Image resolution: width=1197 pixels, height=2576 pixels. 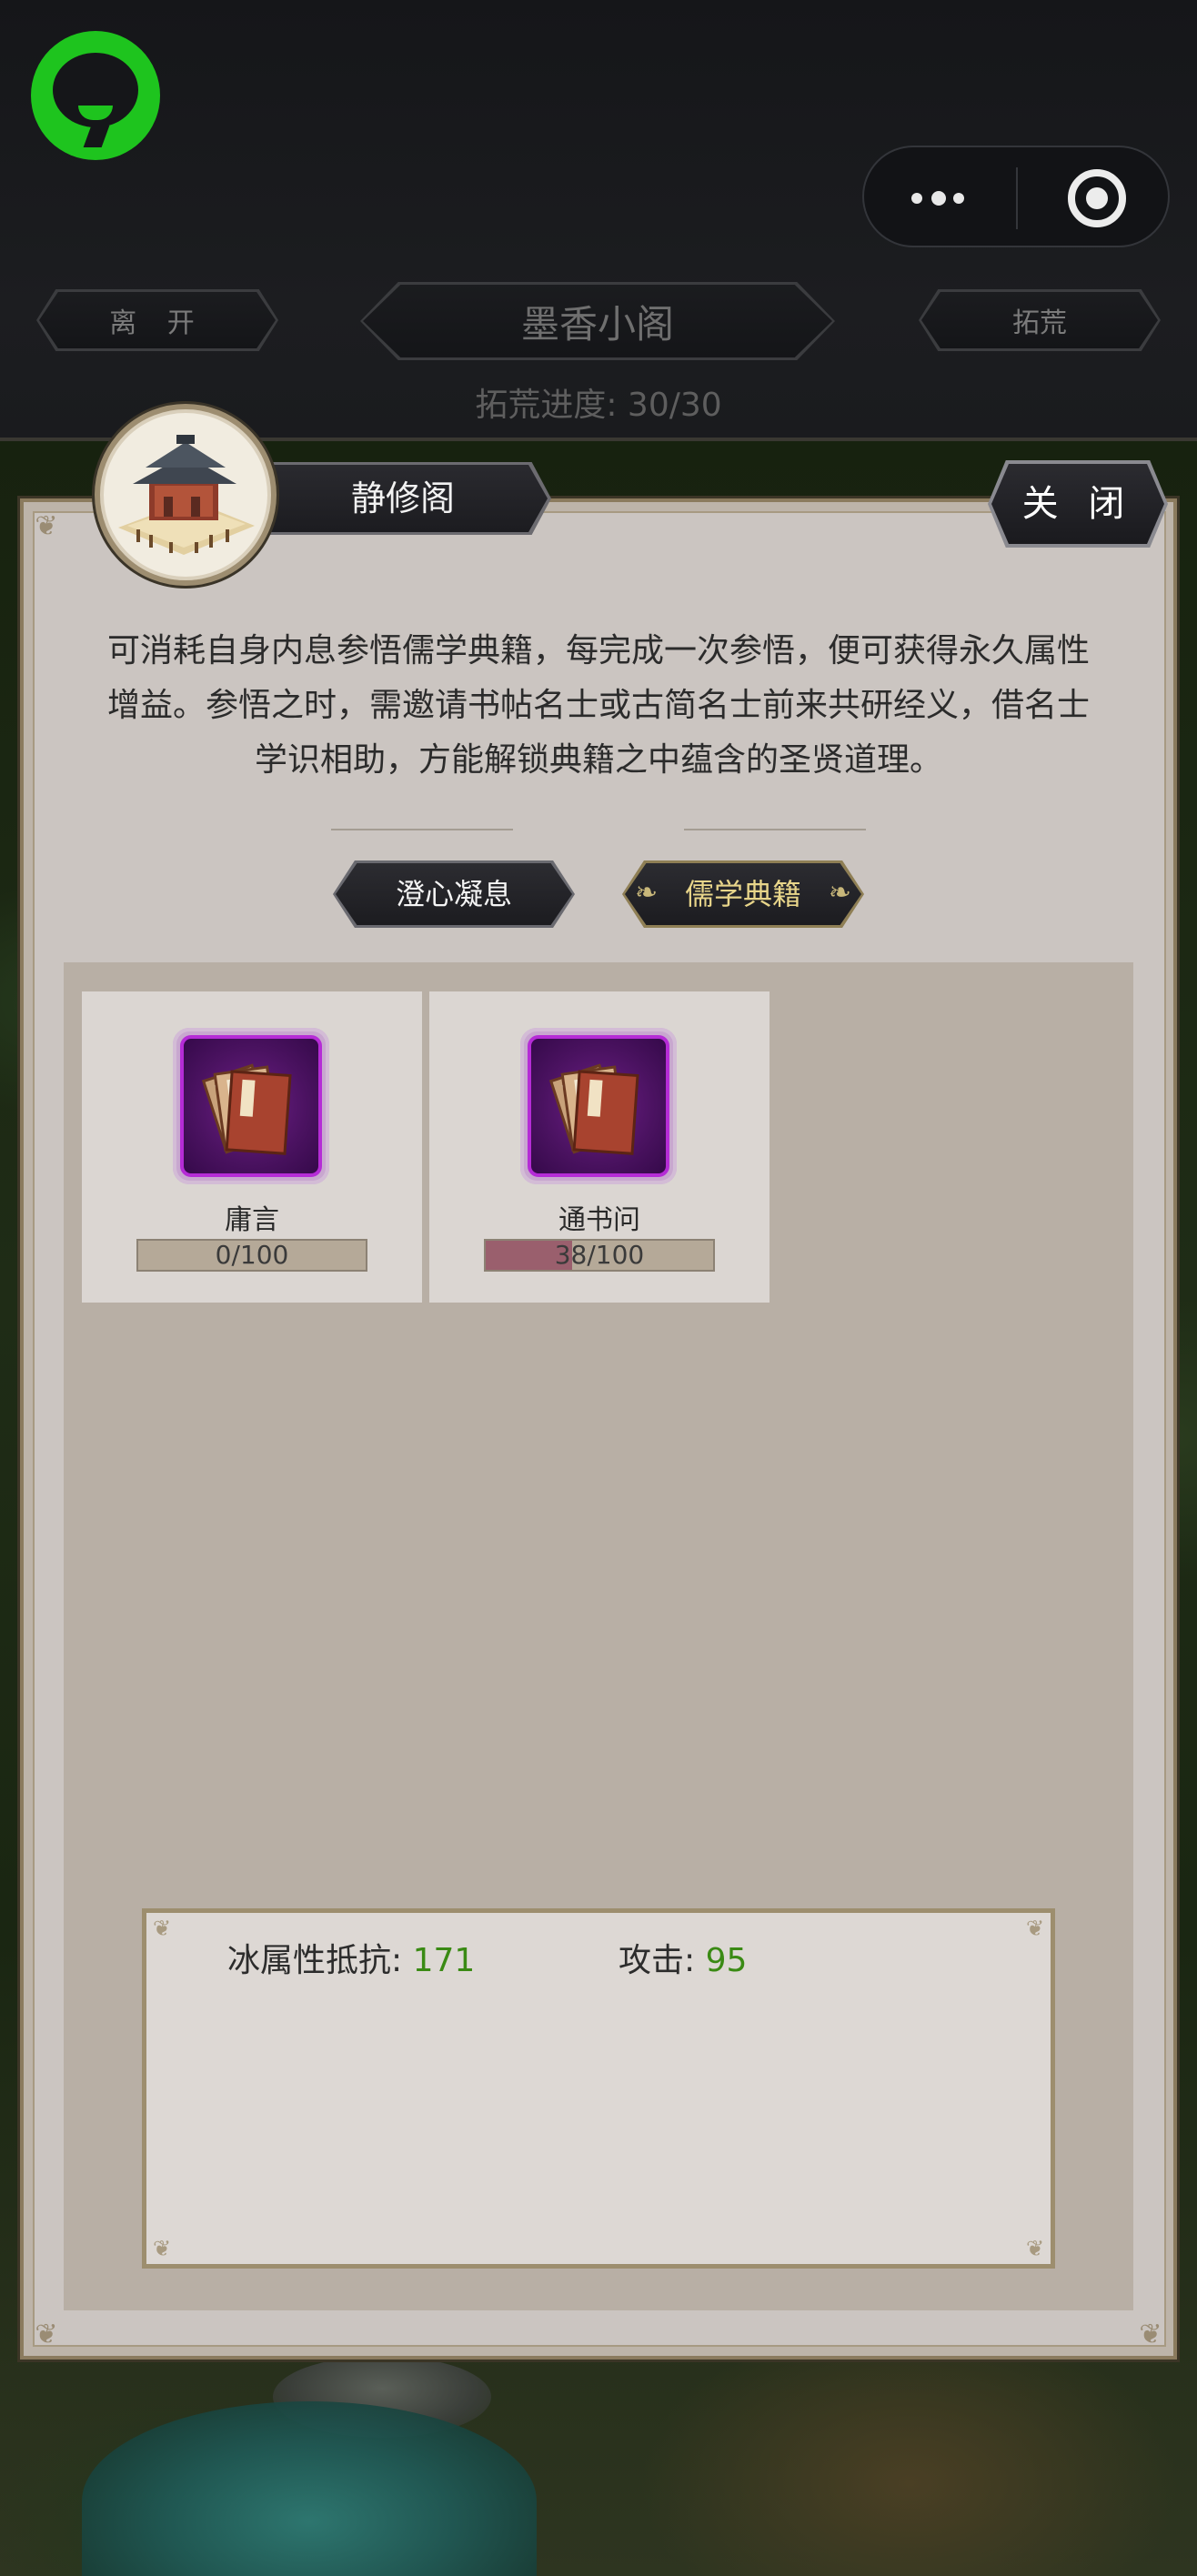 I want to click on book-progress-bar: 0/100, so click(x=251, y=1255).